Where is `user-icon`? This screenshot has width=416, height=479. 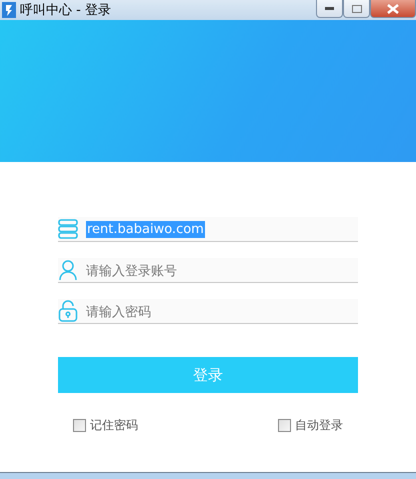 user-icon is located at coordinates (68, 270).